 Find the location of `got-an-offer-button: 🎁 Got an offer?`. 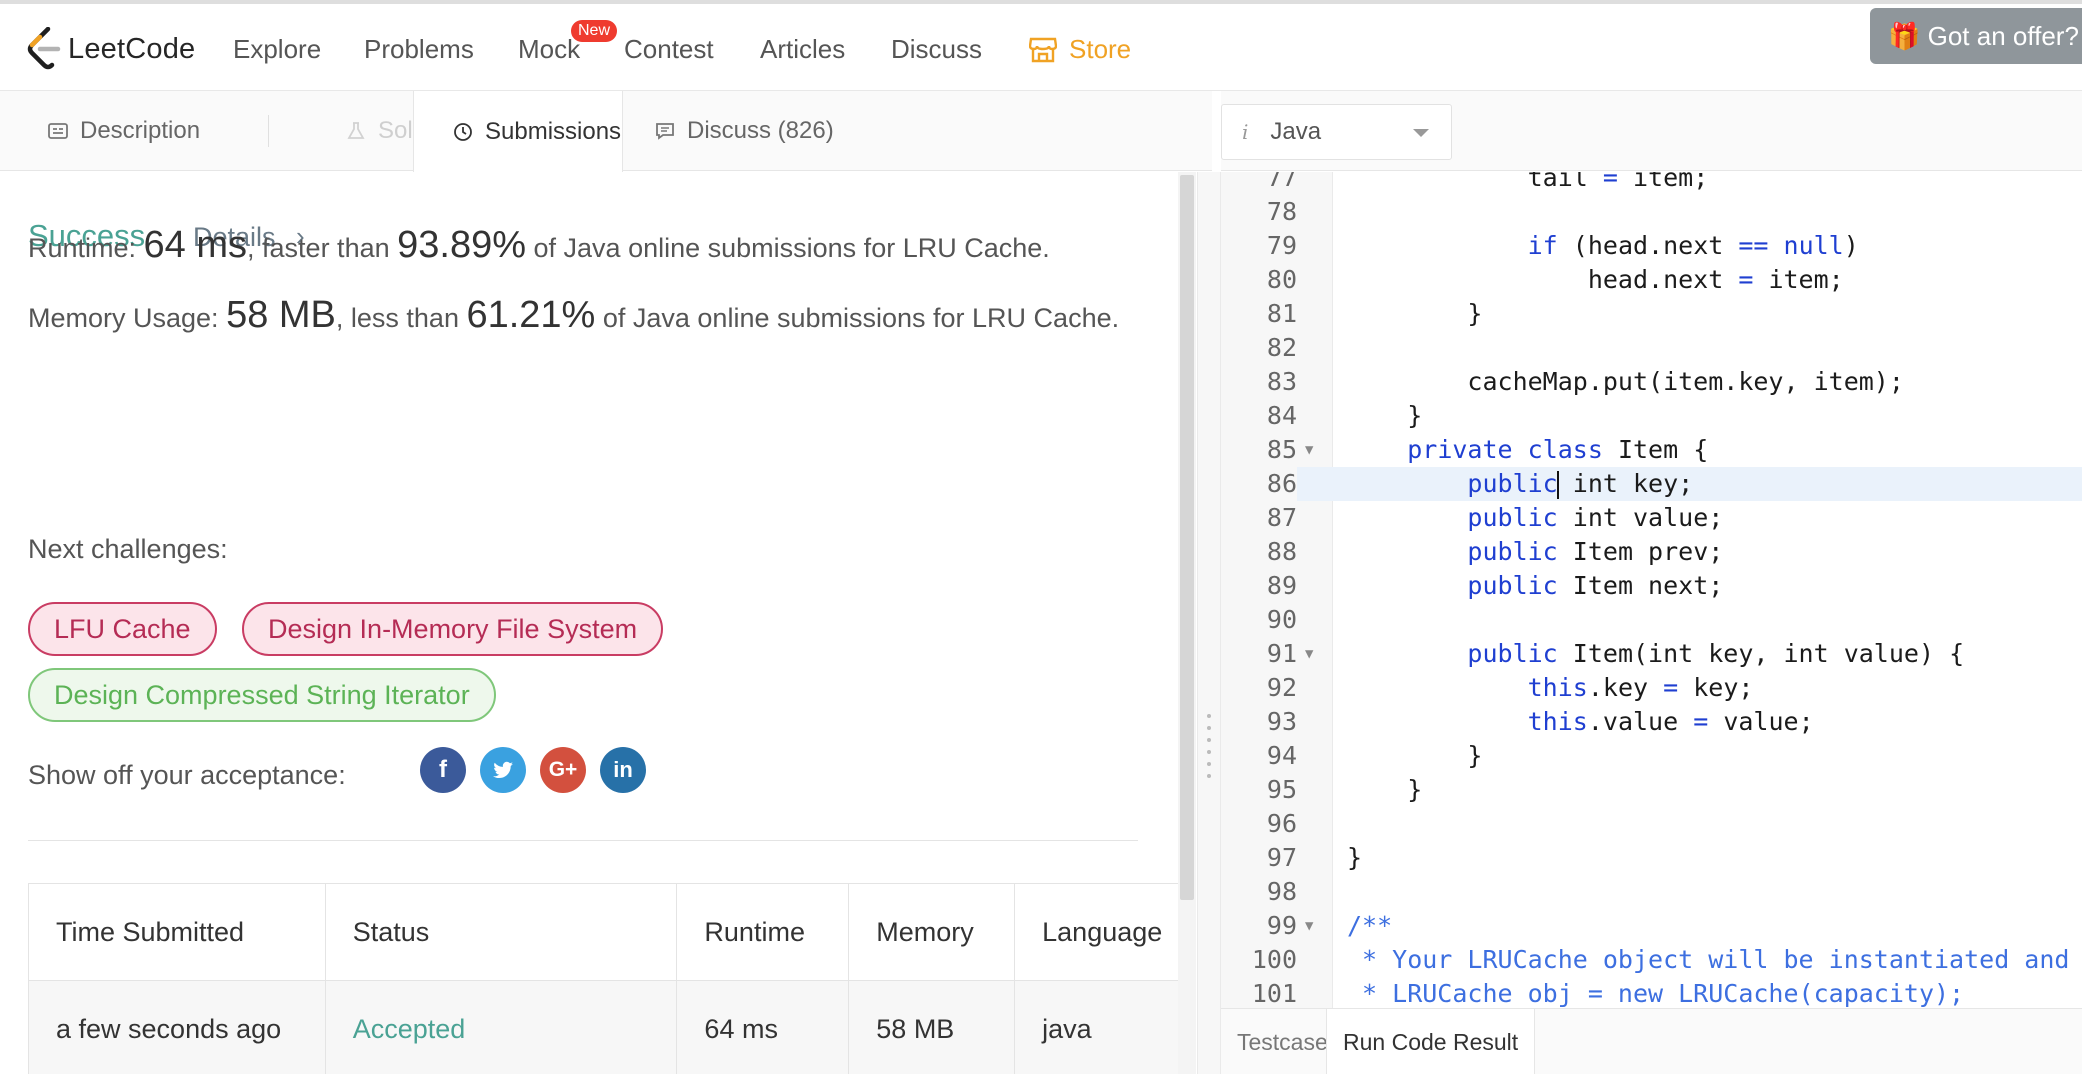

got-an-offer-button: 🎁 Got an offer? is located at coordinates (1976, 36).